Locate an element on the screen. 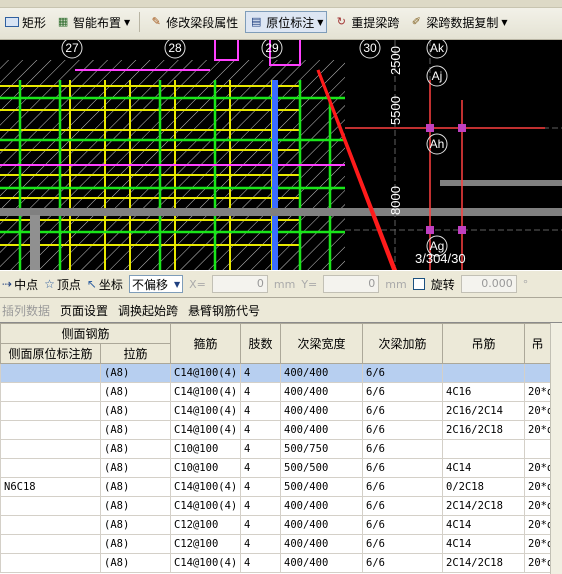 The image size is (562, 574). page-setup-menu: 页面设置 is located at coordinates (84, 310).